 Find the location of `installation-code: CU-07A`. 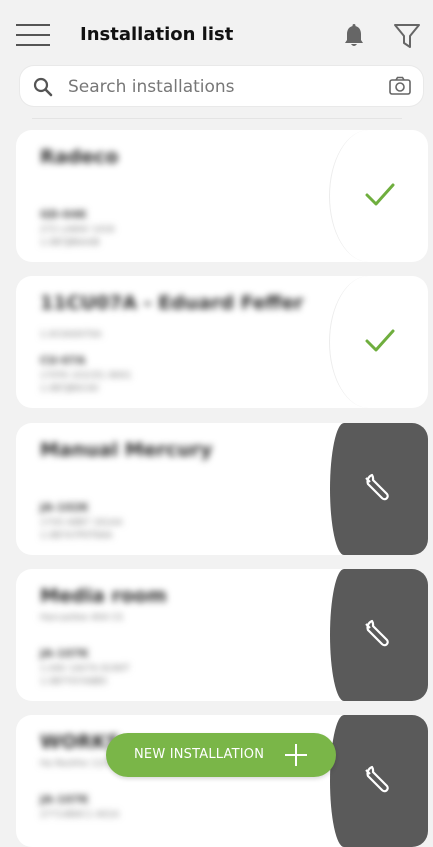

installation-code: CU-07A is located at coordinates (63, 360).